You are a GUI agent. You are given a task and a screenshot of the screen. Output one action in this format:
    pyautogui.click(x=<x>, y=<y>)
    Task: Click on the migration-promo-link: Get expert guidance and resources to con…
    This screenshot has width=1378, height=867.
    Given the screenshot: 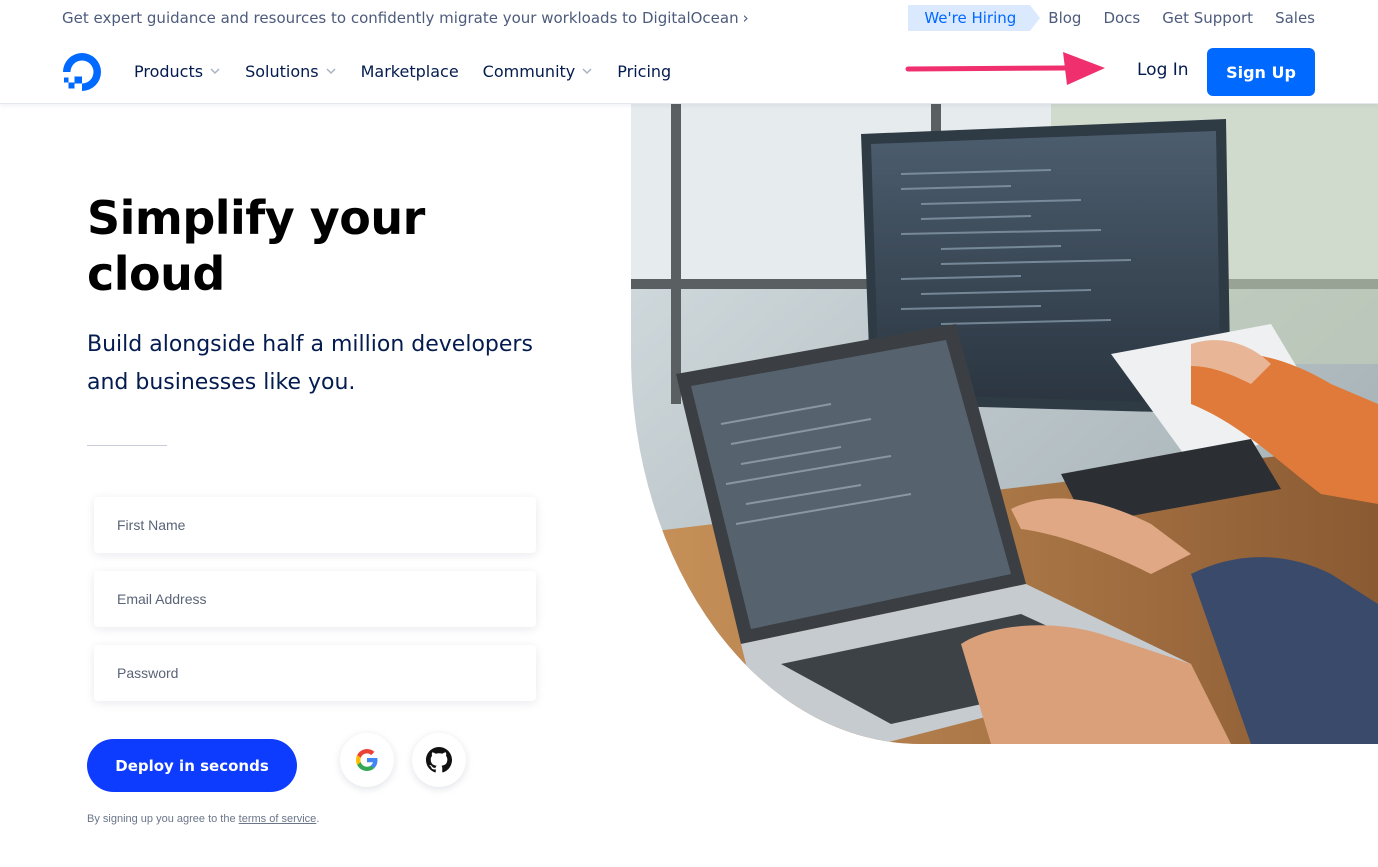 What is the action you would take?
    pyautogui.click(x=405, y=18)
    